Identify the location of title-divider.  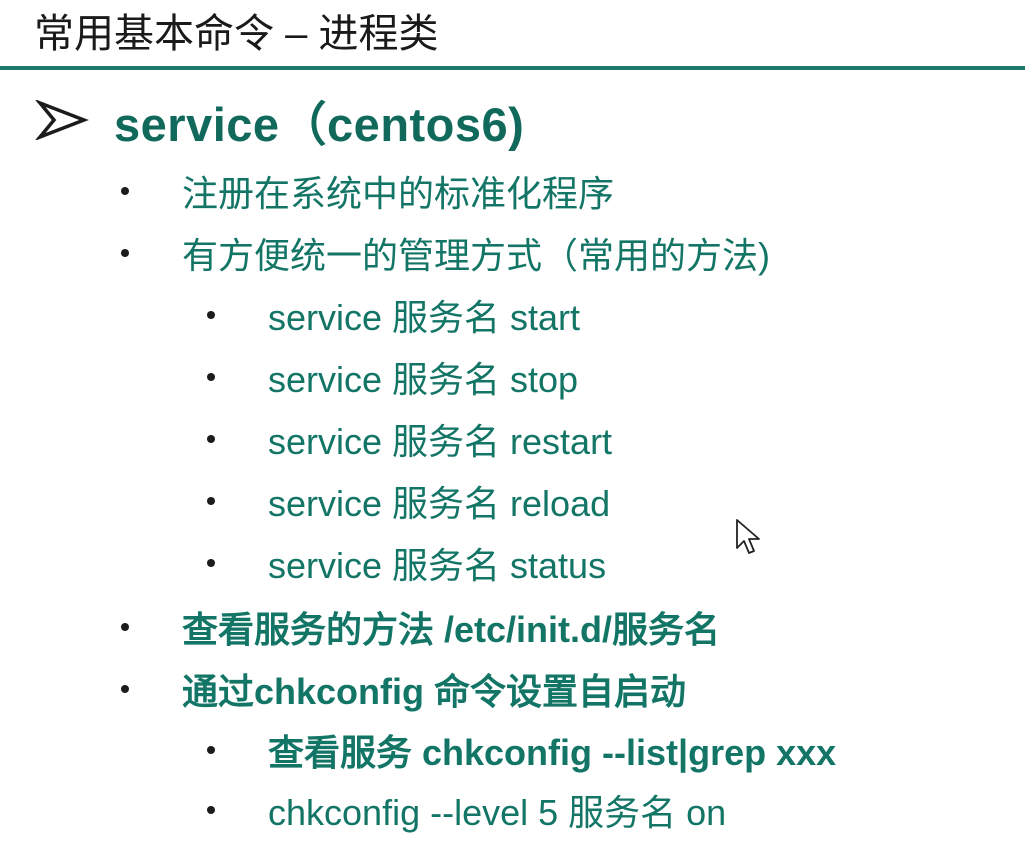
(512, 68).